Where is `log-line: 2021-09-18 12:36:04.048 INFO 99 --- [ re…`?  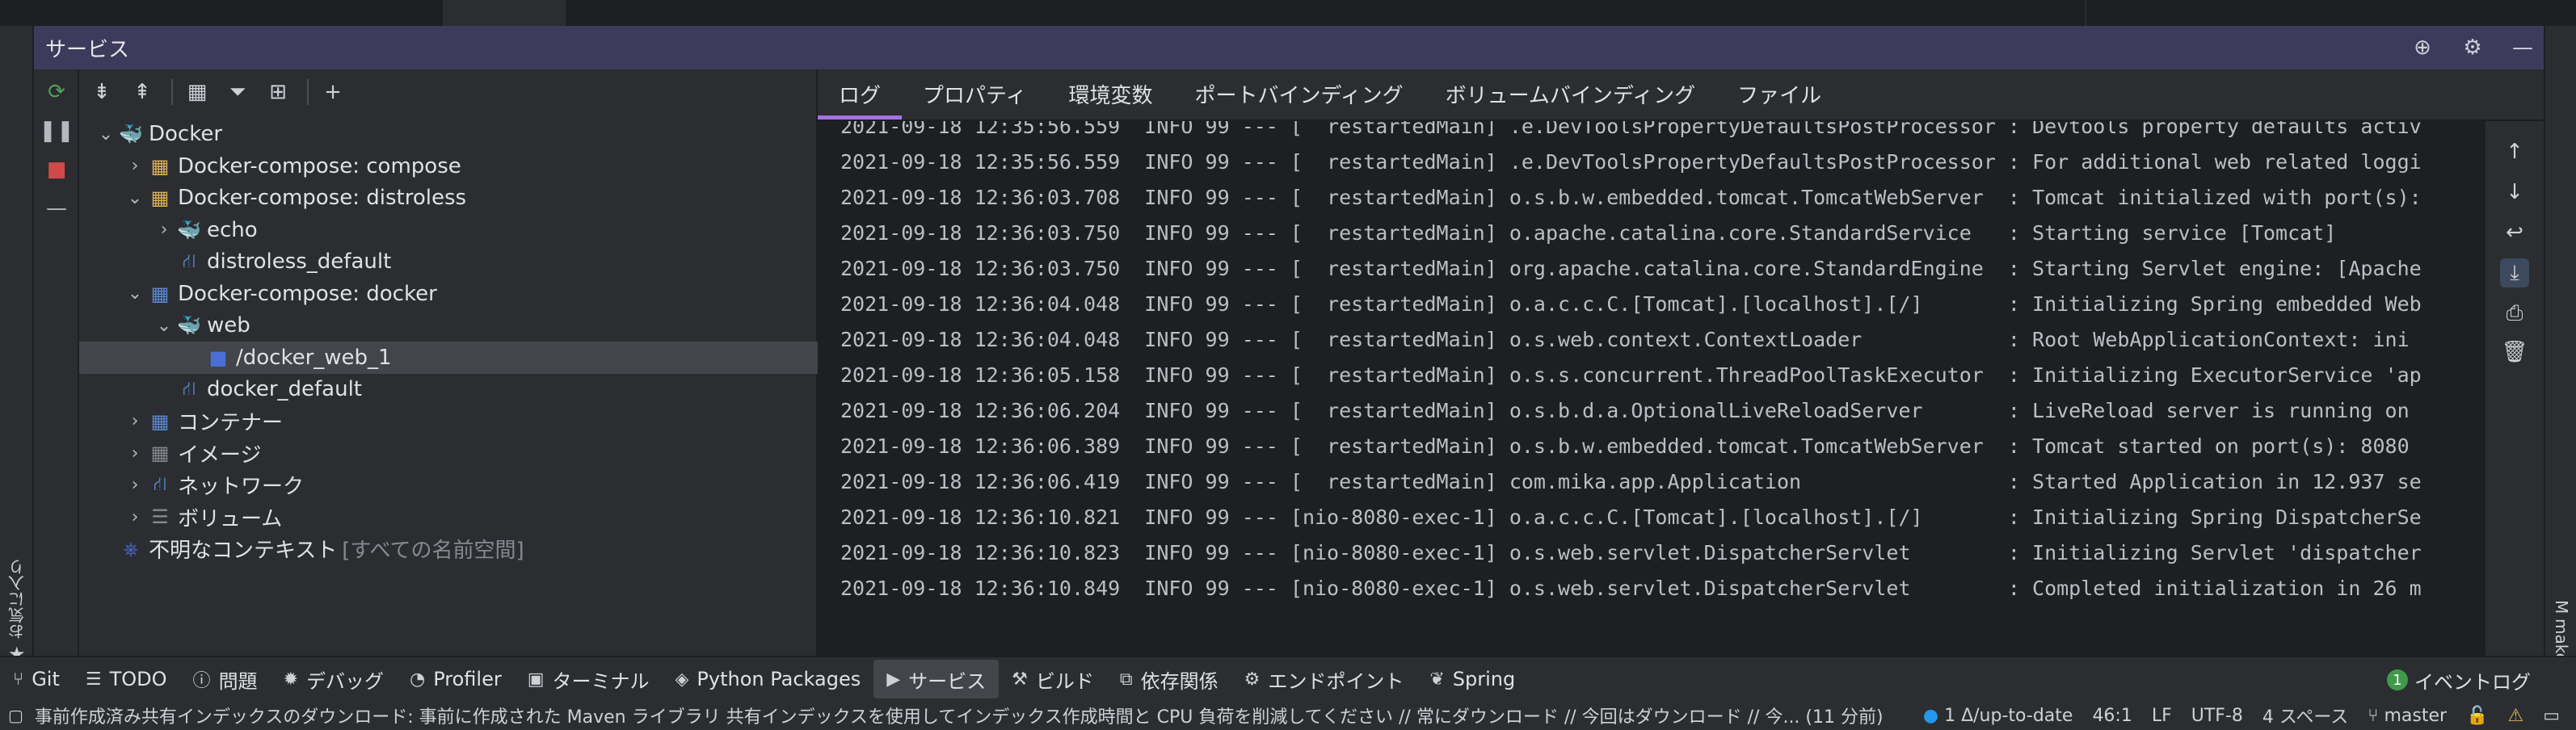 log-line: 2021-09-18 12:36:04.048 INFO 99 --- [ re… is located at coordinates (1631, 304).